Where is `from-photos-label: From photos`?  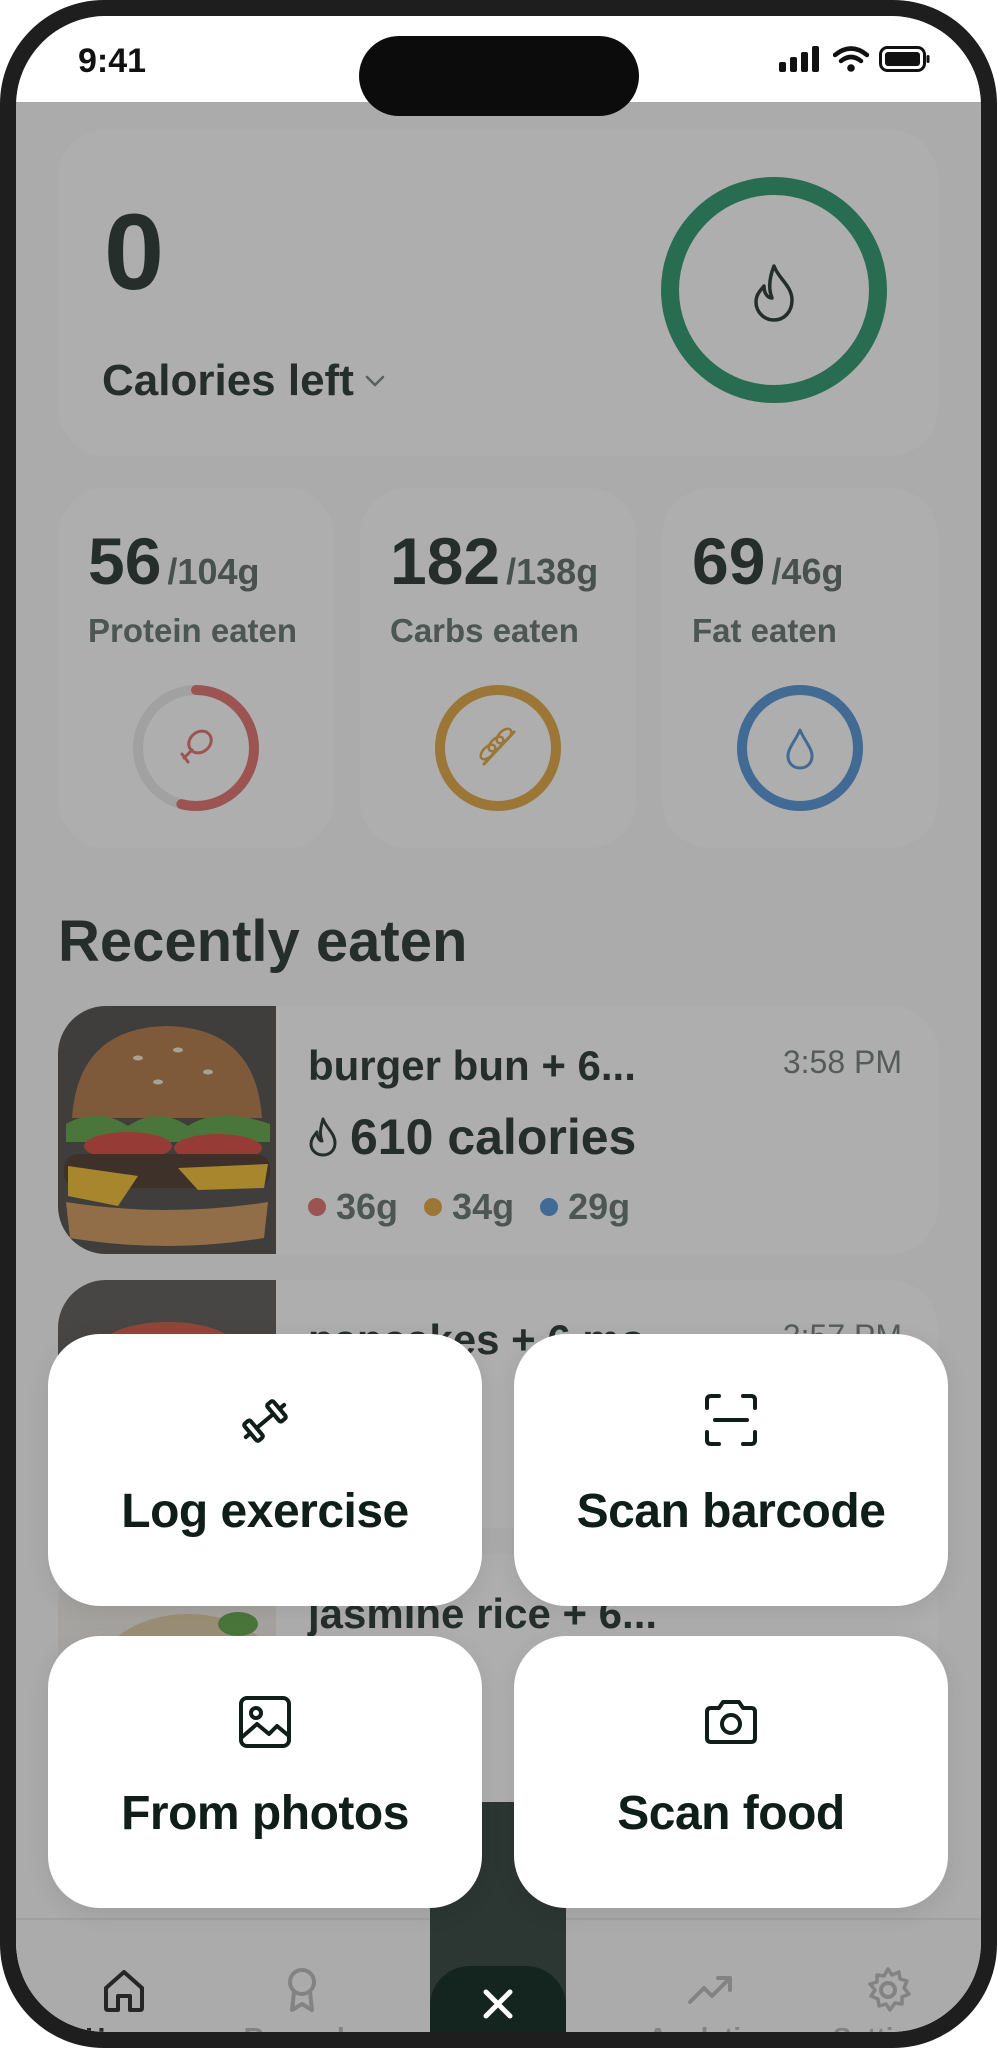
from-photos-label: From photos is located at coordinates (265, 1813).